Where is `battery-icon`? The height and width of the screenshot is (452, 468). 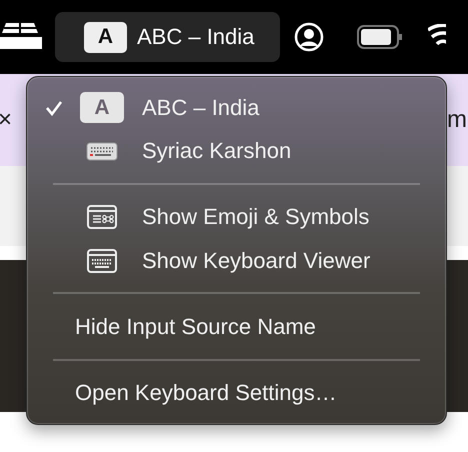 battery-icon is located at coordinates (380, 37).